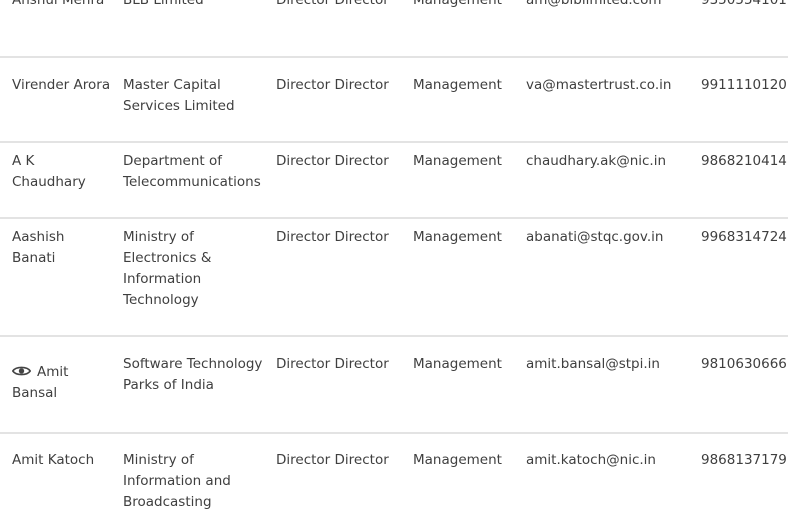  I want to click on eye-icon, so click(21, 371).